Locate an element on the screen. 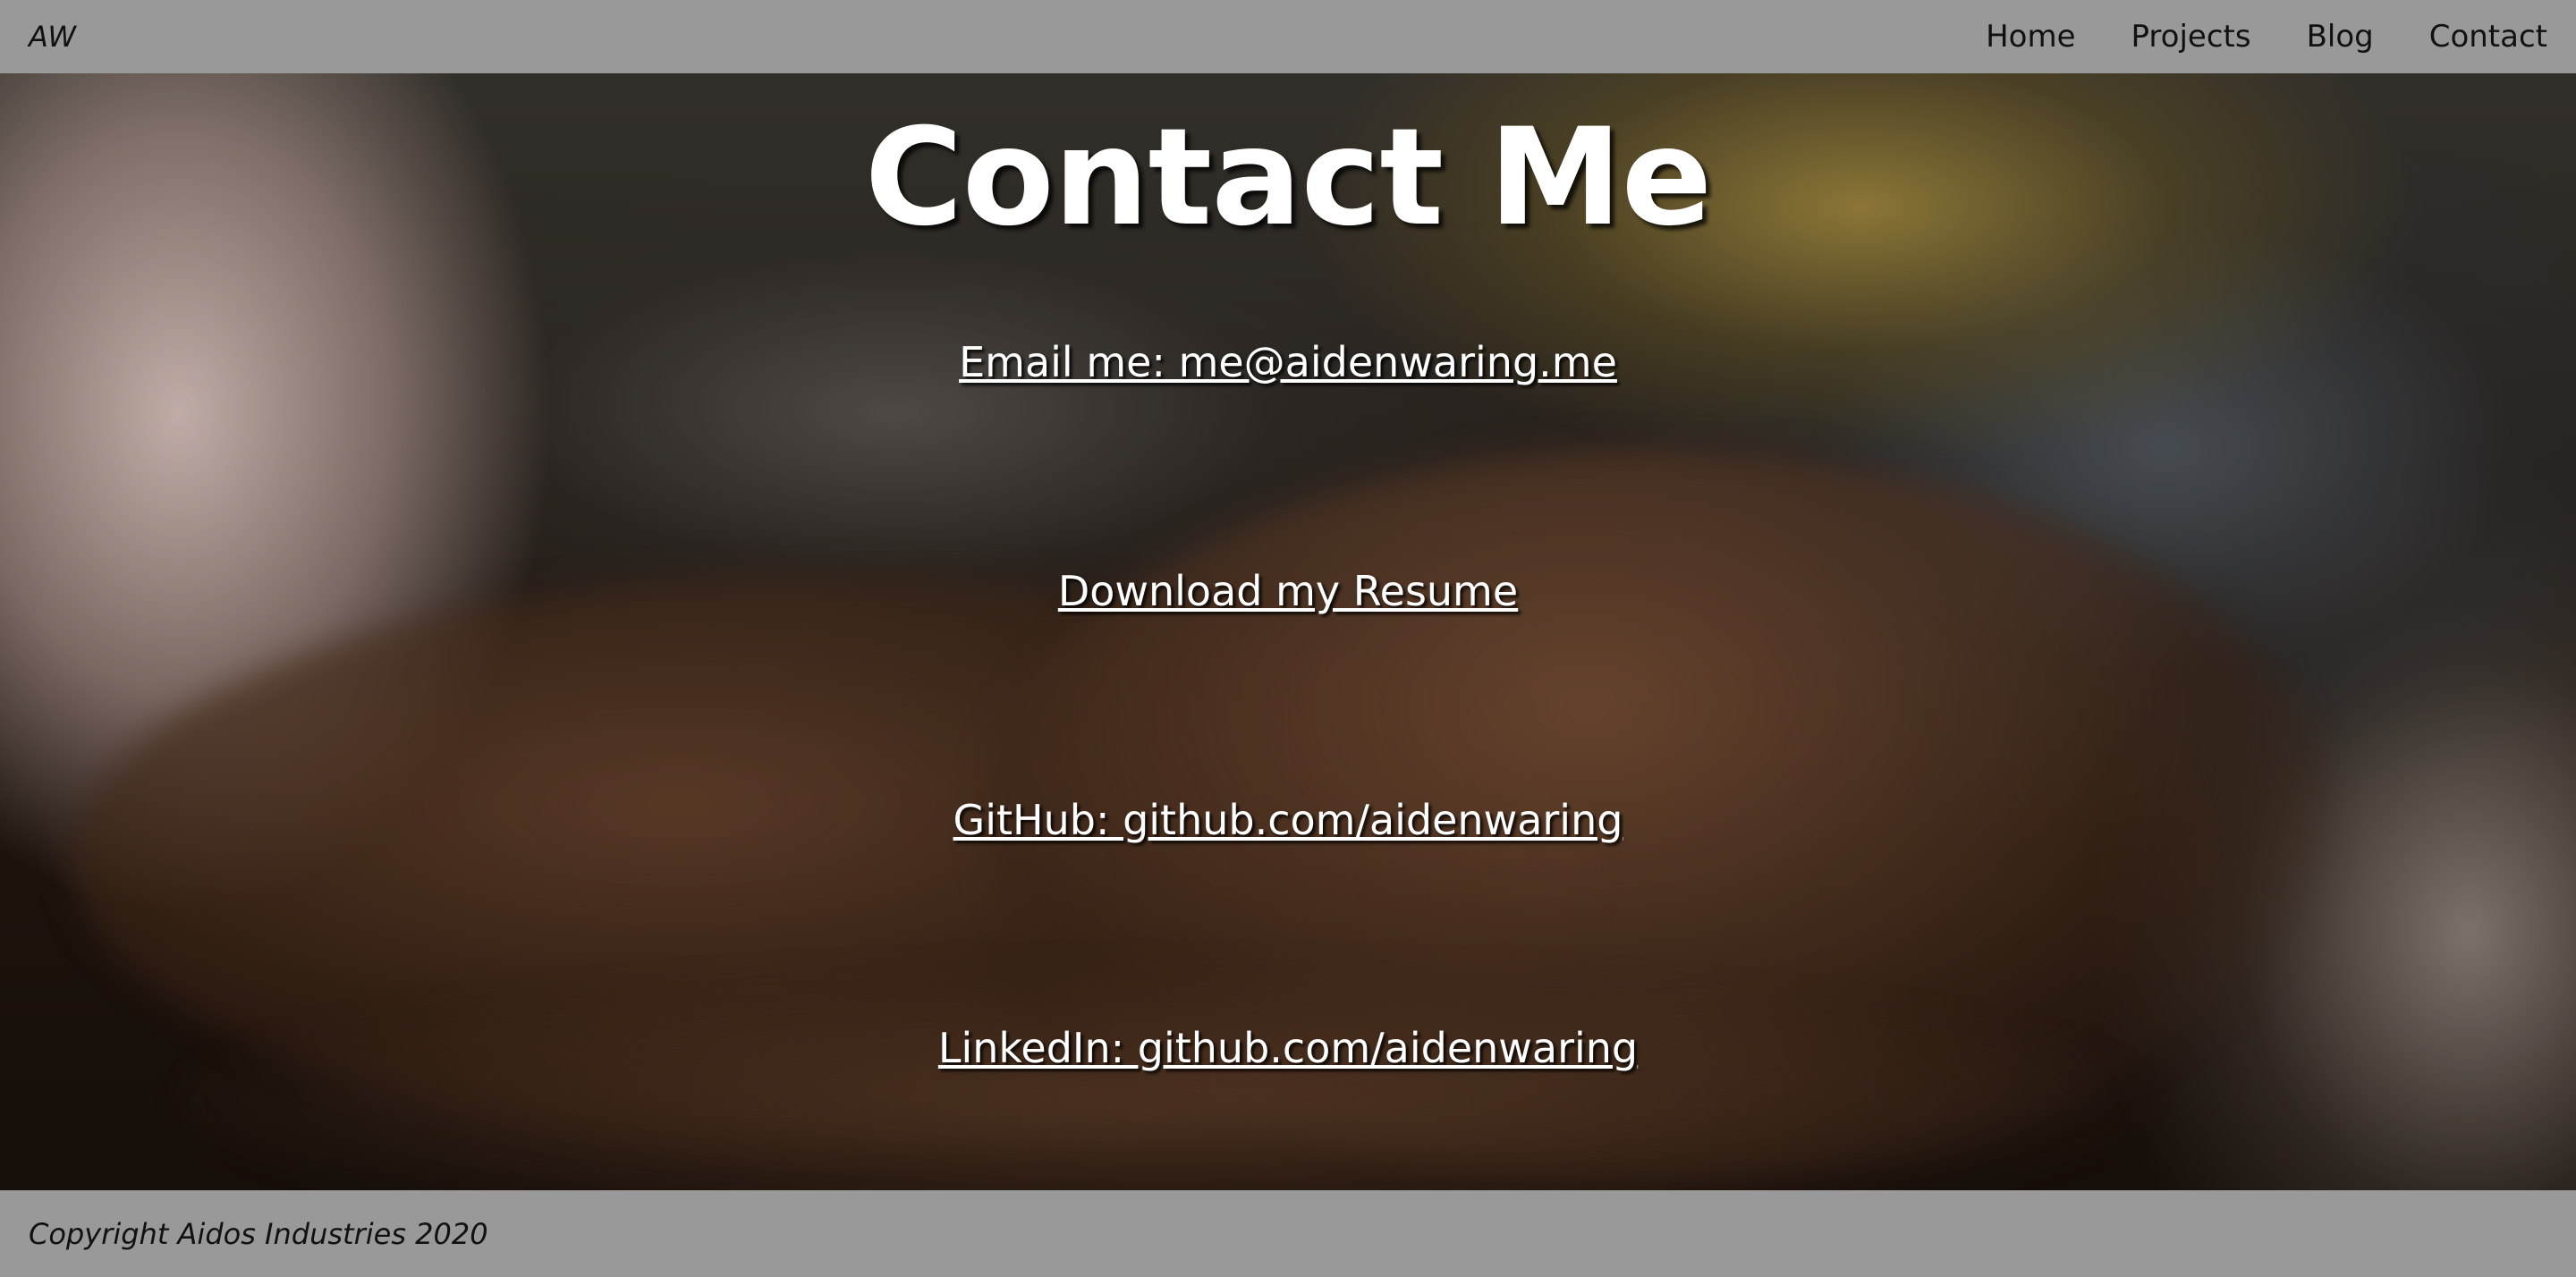  main-nav: Home Projects Blog Contact is located at coordinates (2238, 37).